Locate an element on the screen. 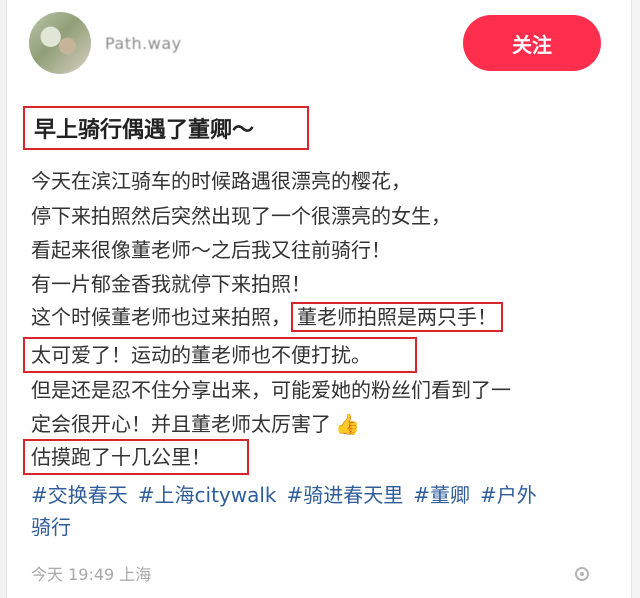 The width and height of the screenshot is (640, 598). post-line-3: 看起来很像董老师～之后我又往前骑行！ is located at coordinates (211, 250).